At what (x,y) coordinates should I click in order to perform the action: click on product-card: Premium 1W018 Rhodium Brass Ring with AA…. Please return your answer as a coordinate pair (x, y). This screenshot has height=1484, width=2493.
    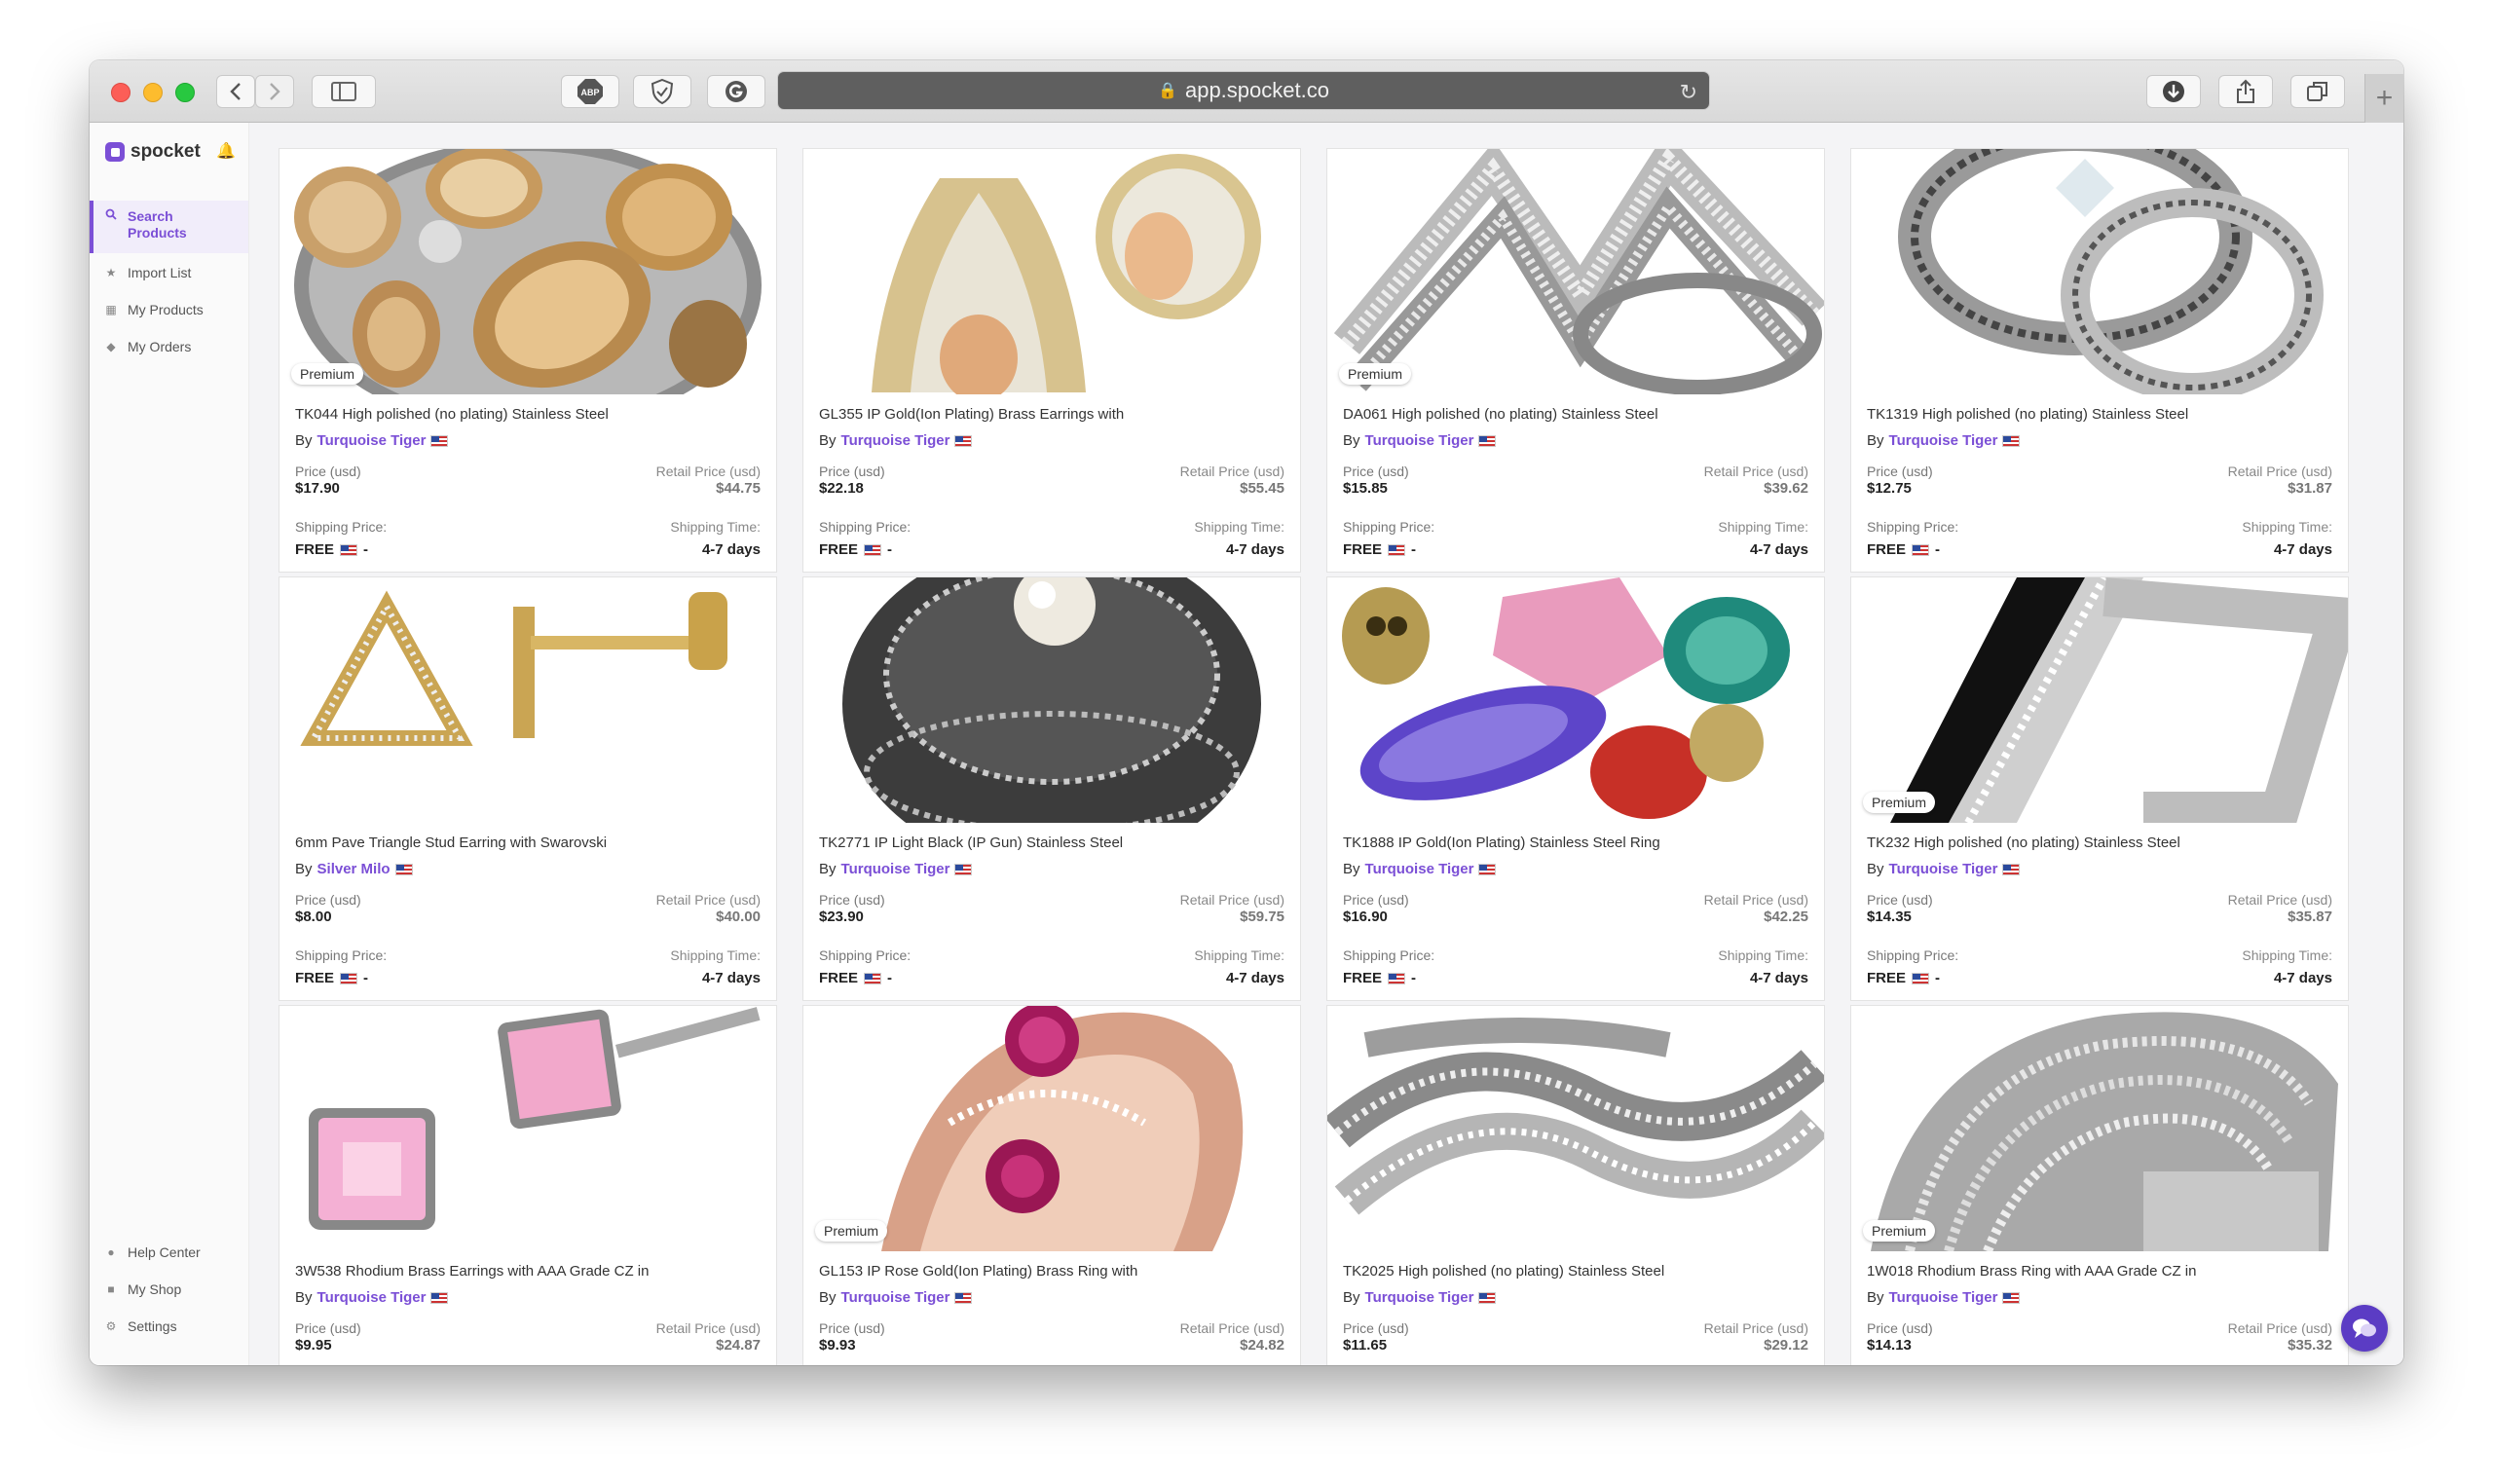
    Looking at the image, I should click on (2099, 1185).